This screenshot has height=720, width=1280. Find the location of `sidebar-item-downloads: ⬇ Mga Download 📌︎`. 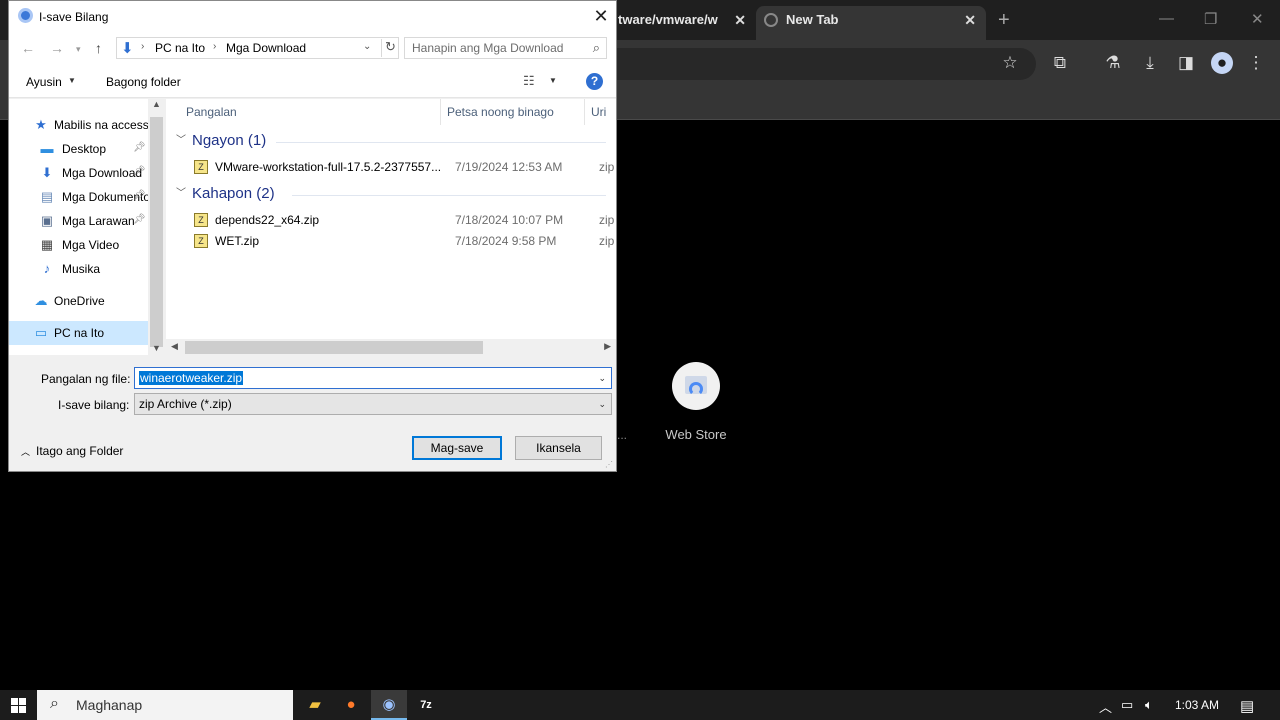

sidebar-item-downloads: ⬇ Mga Download 📌︎ is located at coordinates (78, 173).